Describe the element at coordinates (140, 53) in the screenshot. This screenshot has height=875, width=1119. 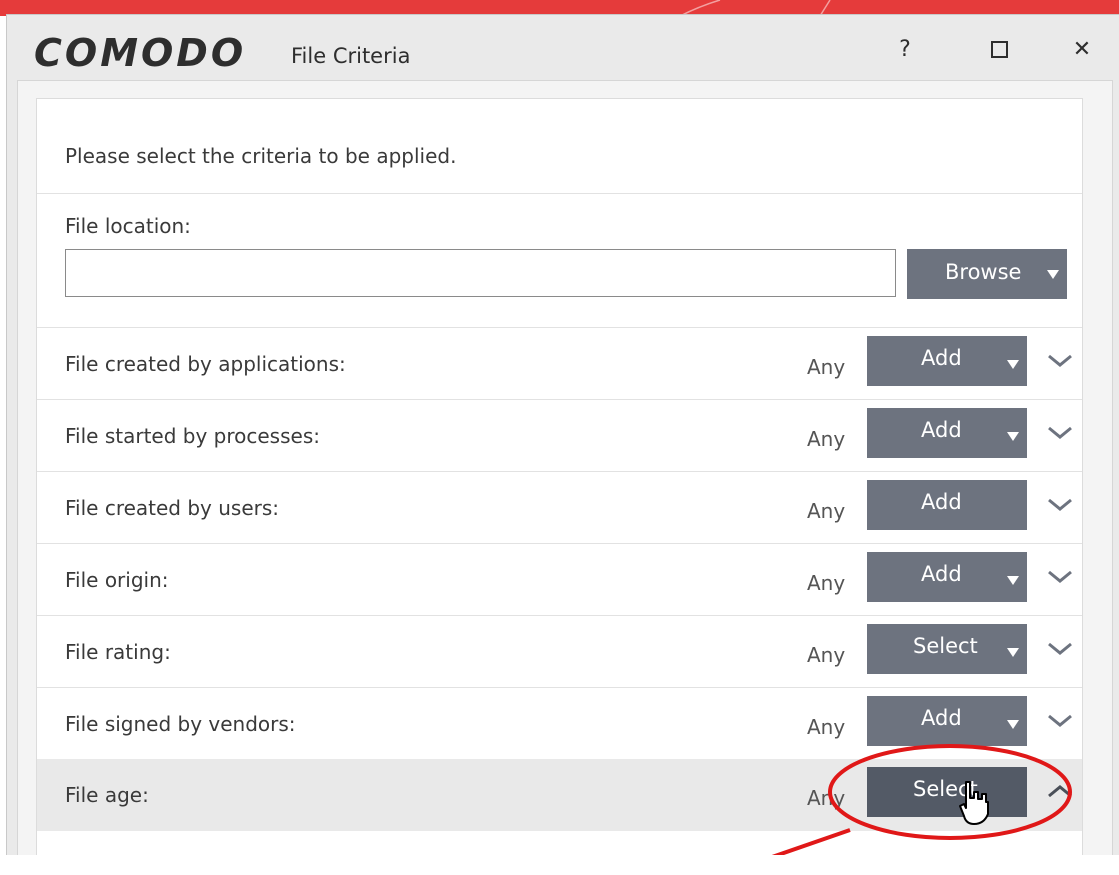
I see `comodo-logo: COMODO` at that location.